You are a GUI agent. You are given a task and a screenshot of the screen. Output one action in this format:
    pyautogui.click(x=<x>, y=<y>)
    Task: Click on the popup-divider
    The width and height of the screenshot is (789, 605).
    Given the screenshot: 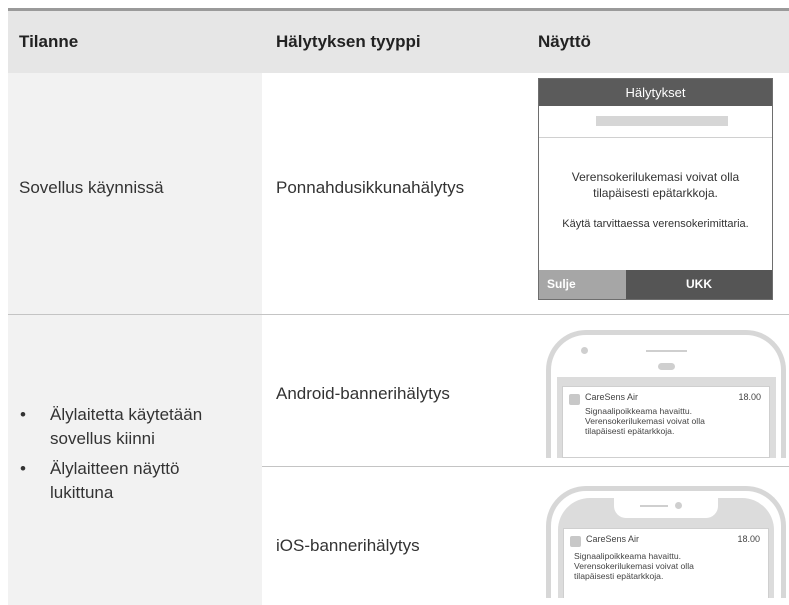 What is the action you would take?
    pyautogui.click(x=655, y=137)
    